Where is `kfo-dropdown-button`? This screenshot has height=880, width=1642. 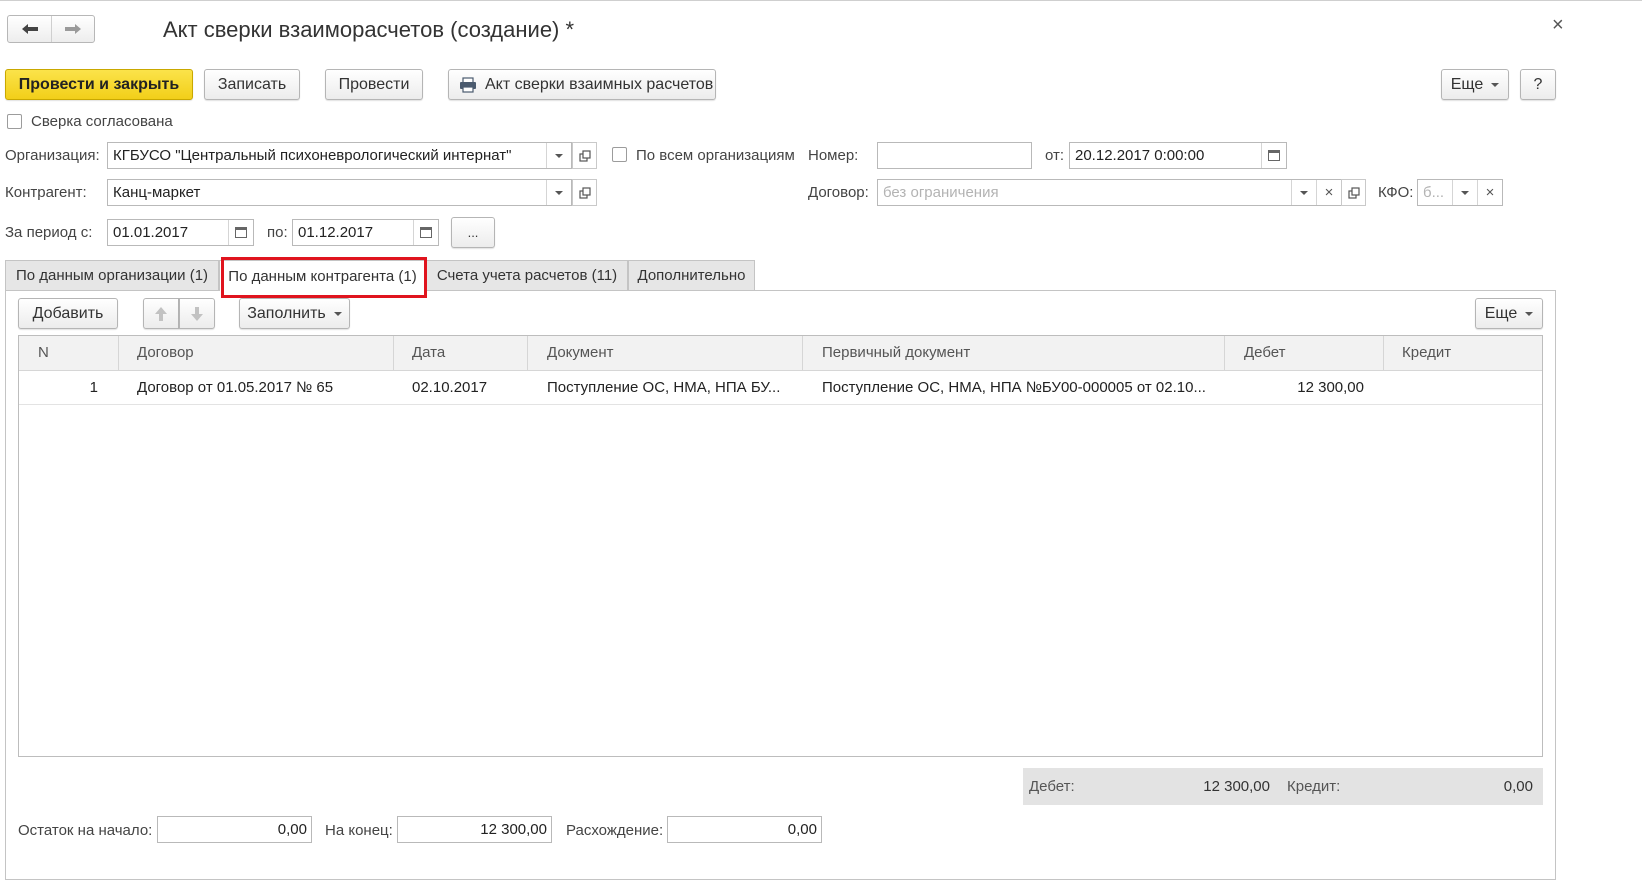
kfo-dropdown-button is located at coordinates (1464, 192).